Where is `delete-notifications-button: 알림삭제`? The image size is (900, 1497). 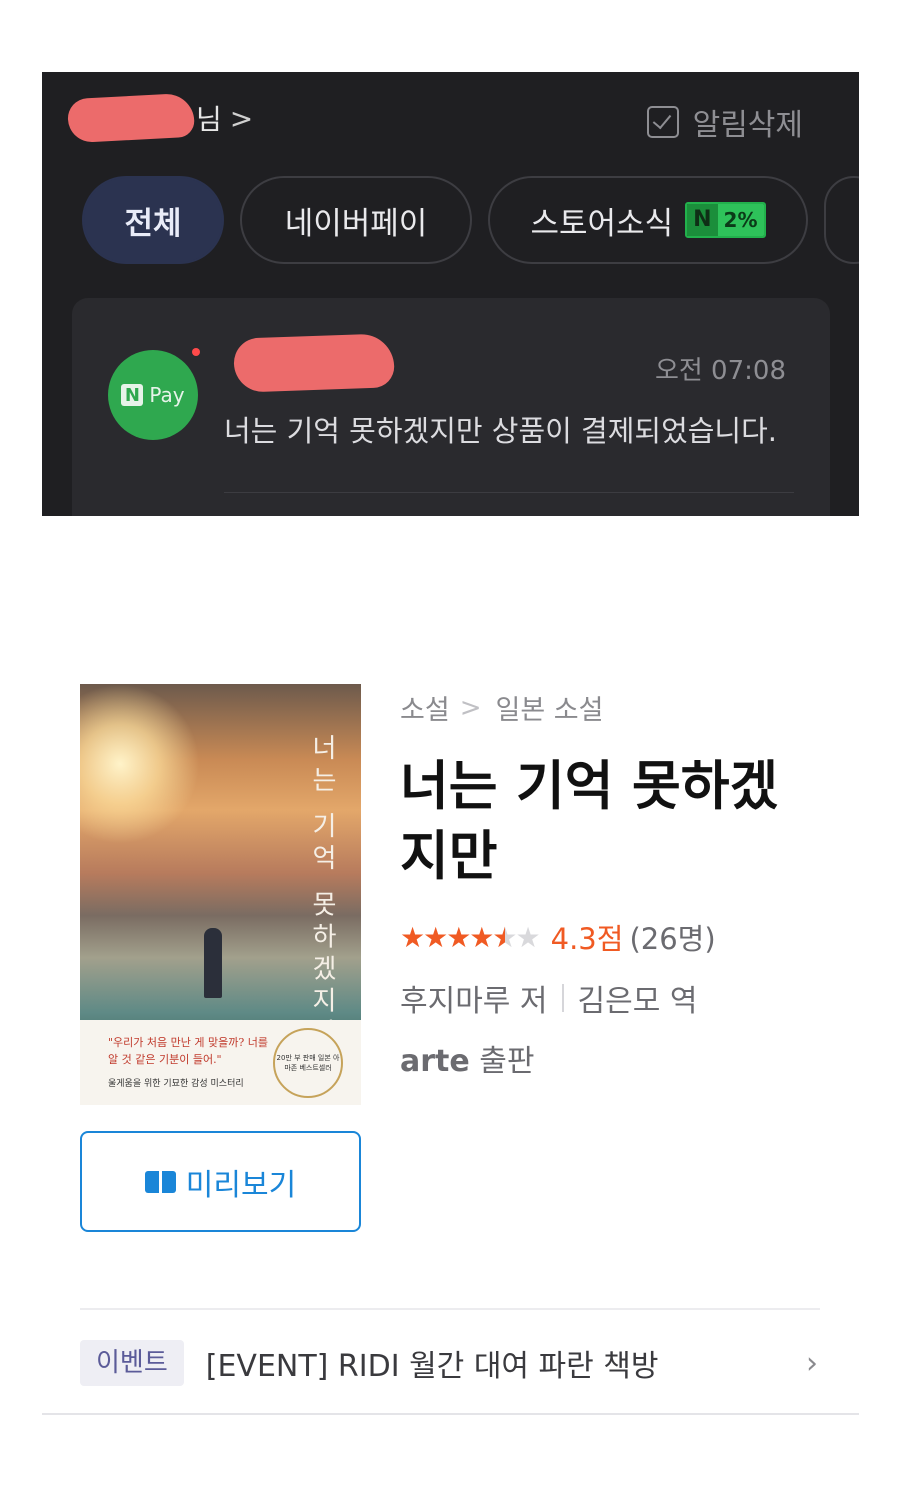 delete-notifications-button: 알림삭제 is located at coordinates (724, 122).